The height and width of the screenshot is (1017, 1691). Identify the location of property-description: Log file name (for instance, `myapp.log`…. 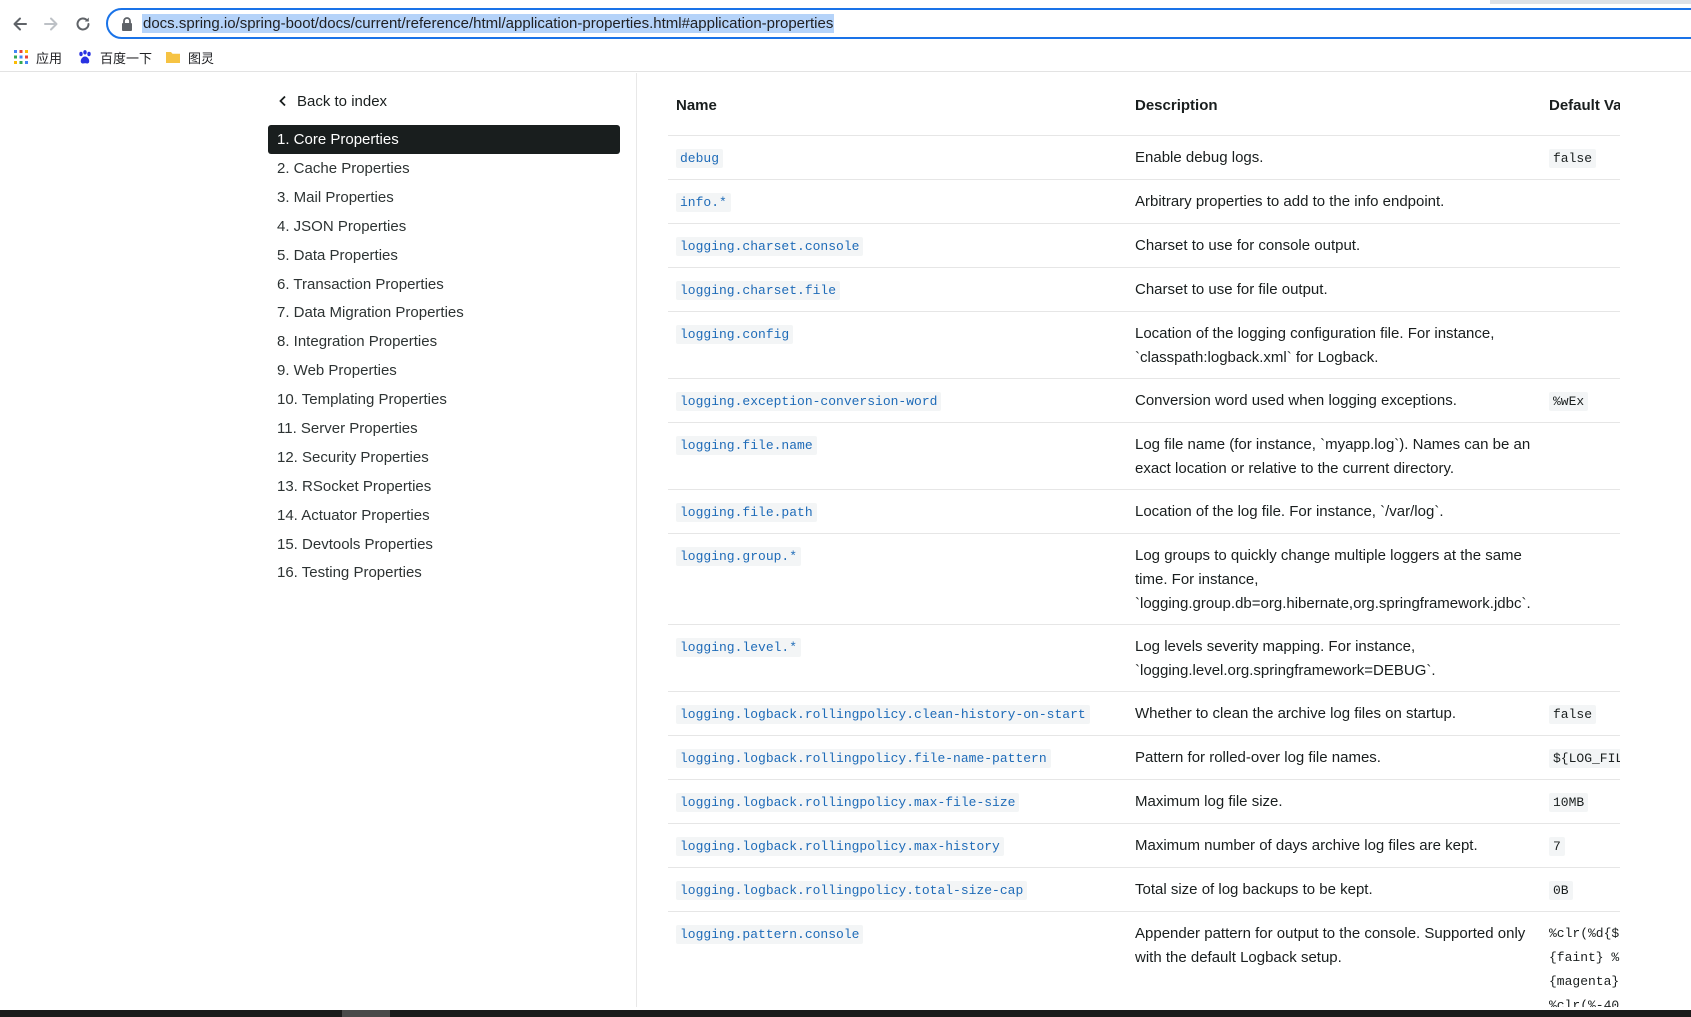
(1334, 456).